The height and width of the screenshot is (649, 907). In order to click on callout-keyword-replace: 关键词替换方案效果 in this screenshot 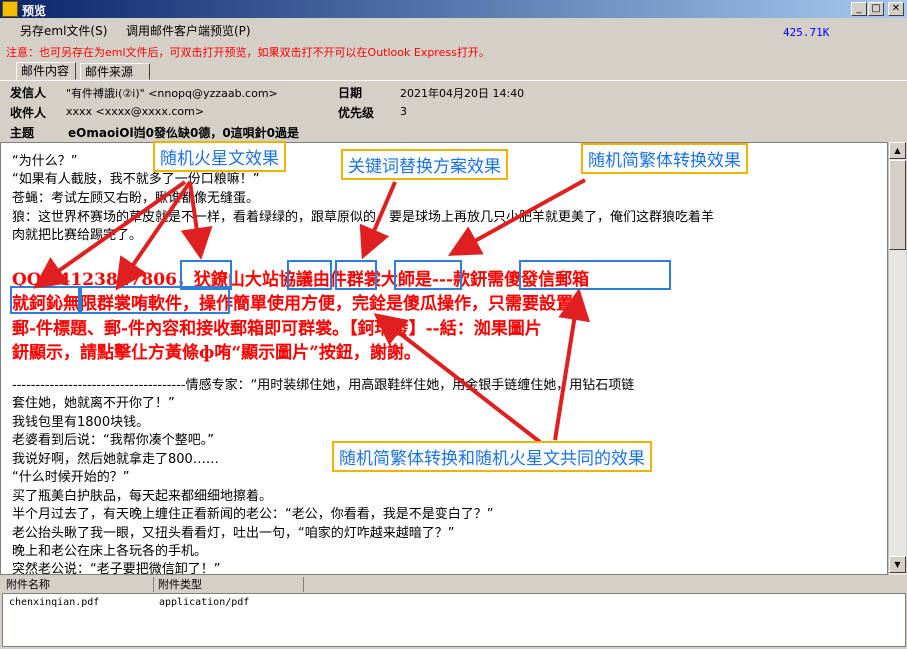, I will do `click(424, 164)`.